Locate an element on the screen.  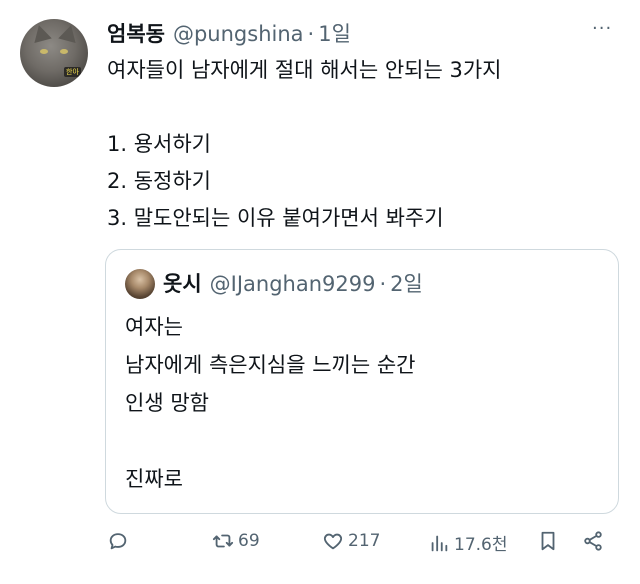
author-name: 엄복동 is located at coordinates (136, 33).